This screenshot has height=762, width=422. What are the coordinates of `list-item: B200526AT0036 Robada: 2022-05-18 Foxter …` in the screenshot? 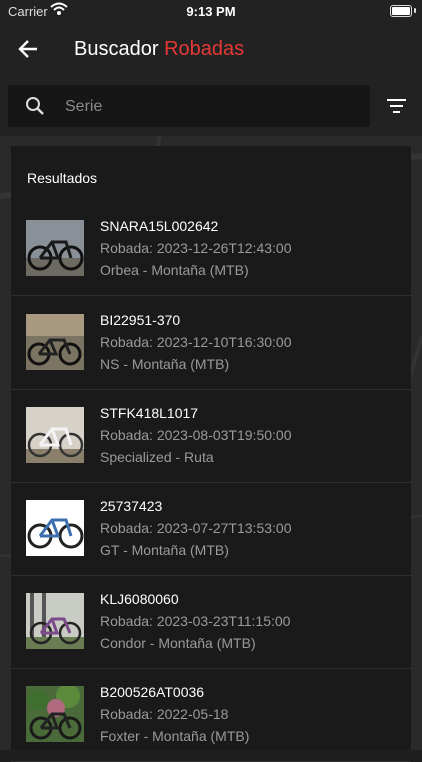 It's located at (211, 715).